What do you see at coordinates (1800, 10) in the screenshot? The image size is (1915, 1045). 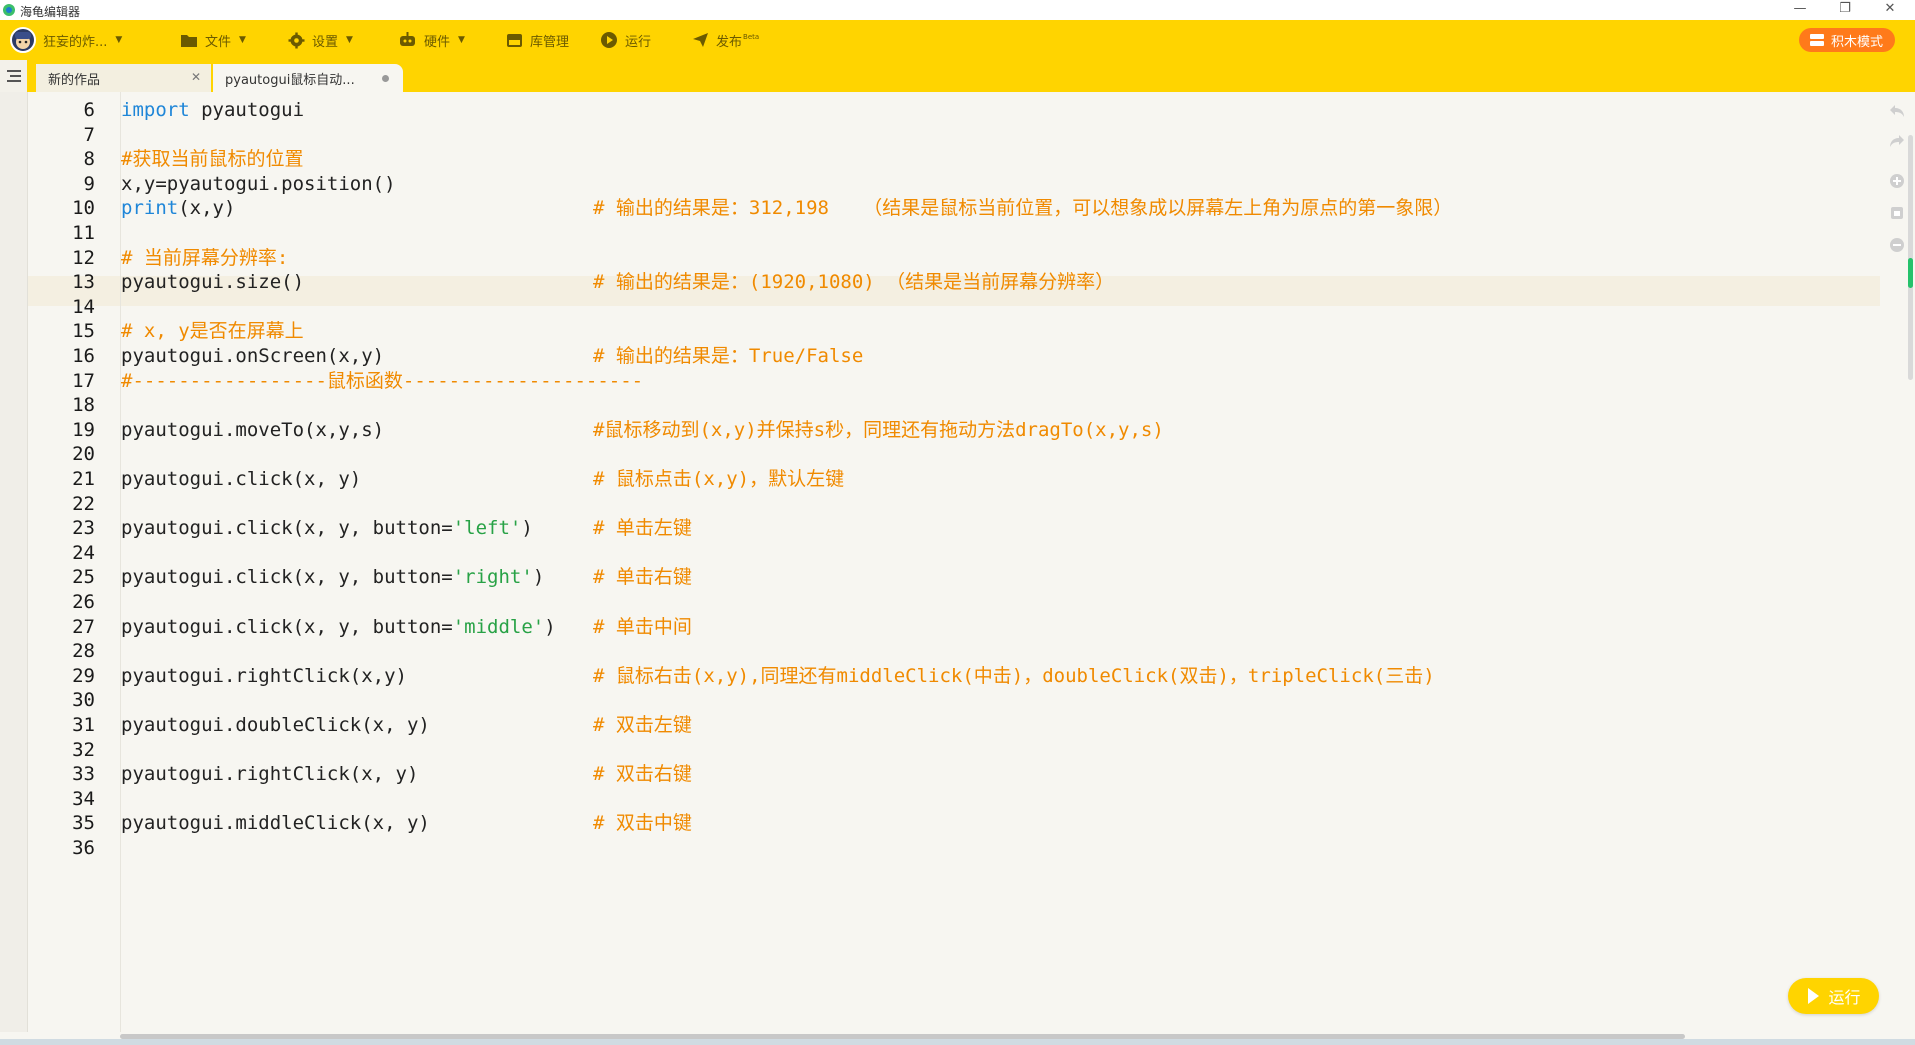 I see `minimize-button: —` at bounding box center [1800, 10].